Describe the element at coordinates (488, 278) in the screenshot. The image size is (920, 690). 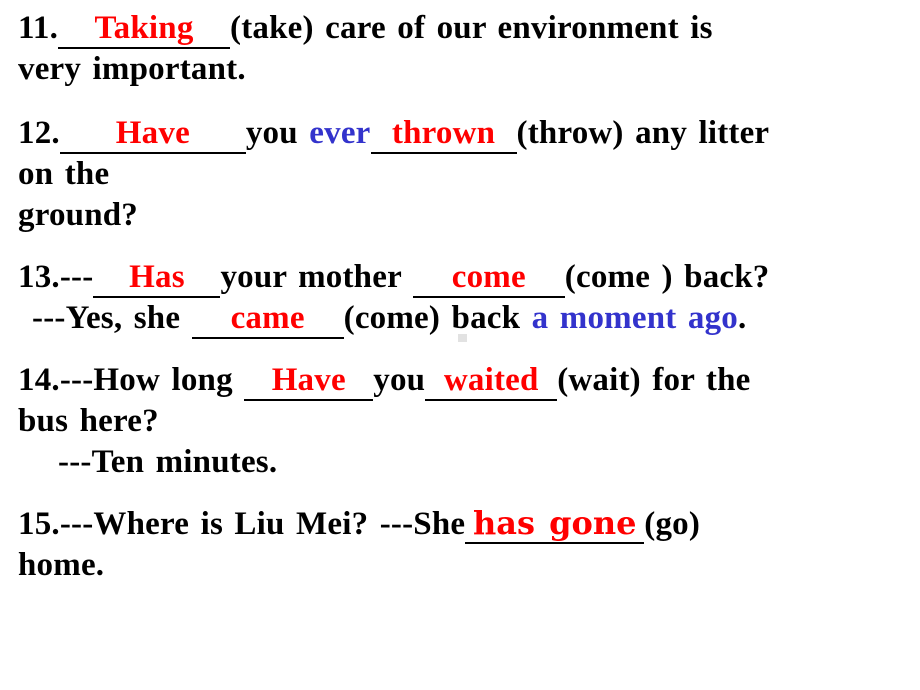
I see `item-13-blank-2-answer: come` at that location.